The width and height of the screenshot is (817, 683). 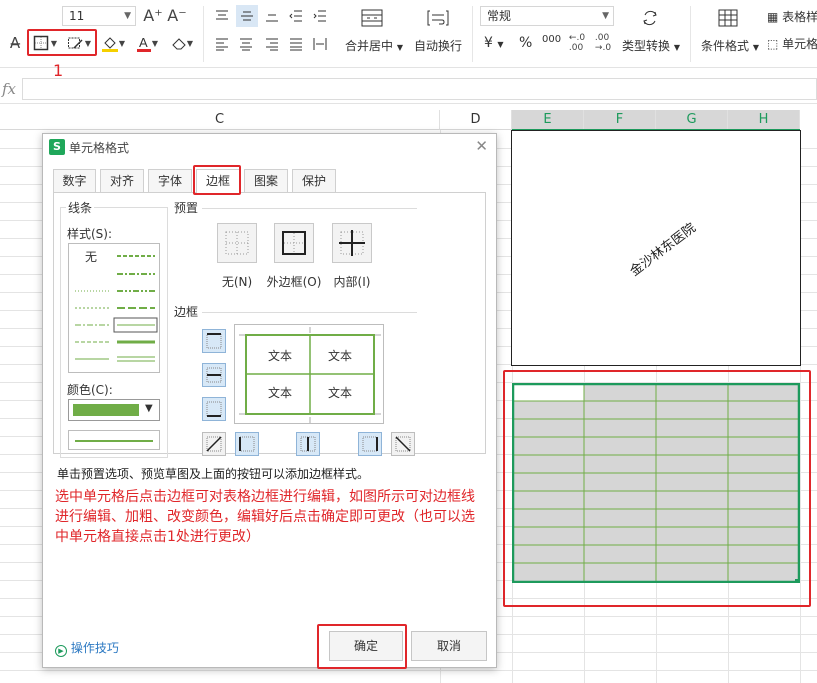 What do you see at coordinates (113, 43) in the screenshot?
I see `fill-color-button: ▼` at bounding box center [113, 43].